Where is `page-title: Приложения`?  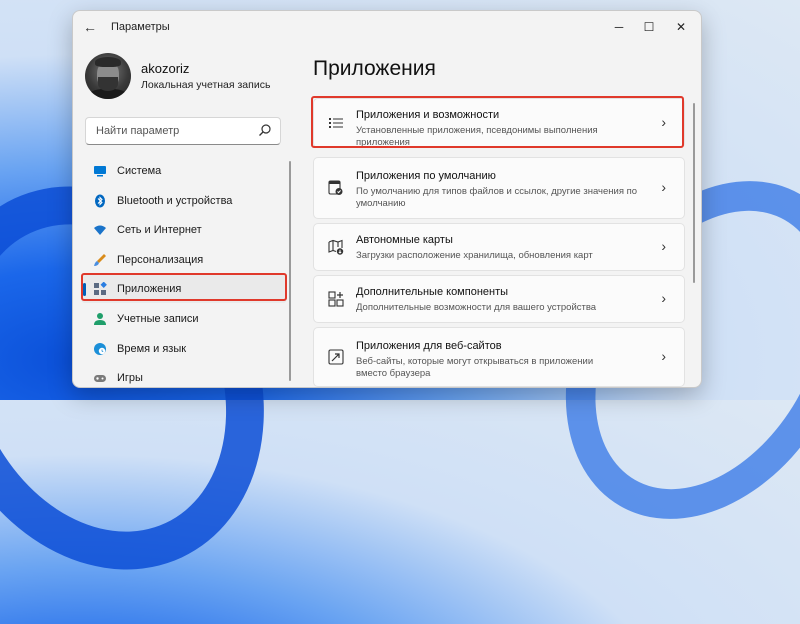
page-title: Приложения is located at coordinates (374, 68).